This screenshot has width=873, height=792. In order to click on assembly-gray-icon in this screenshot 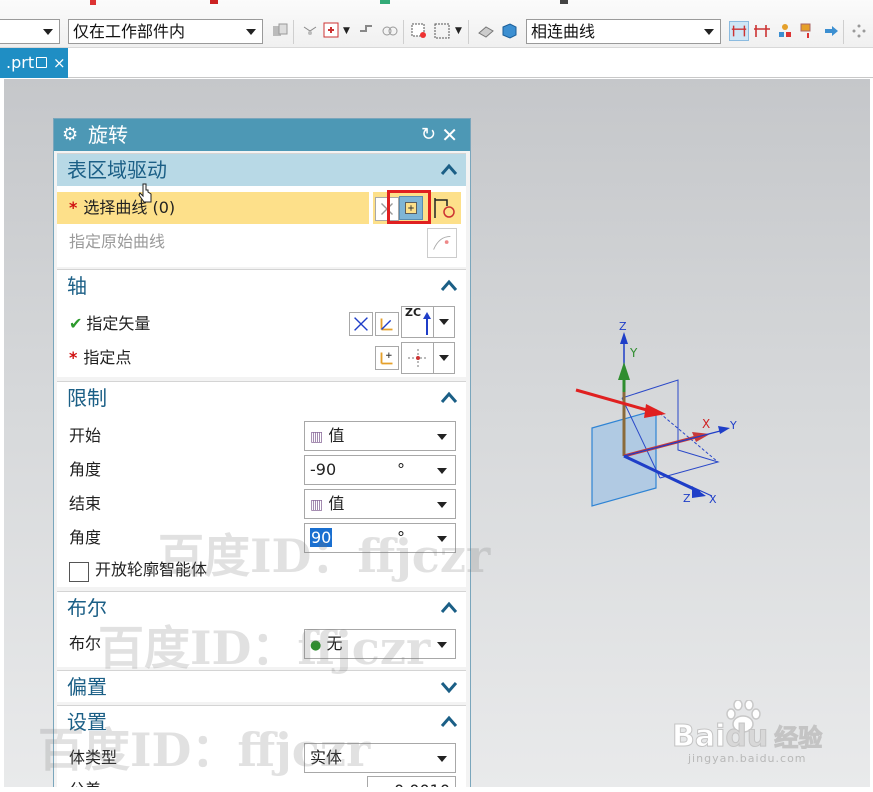, I will do `click(280, 31)`.